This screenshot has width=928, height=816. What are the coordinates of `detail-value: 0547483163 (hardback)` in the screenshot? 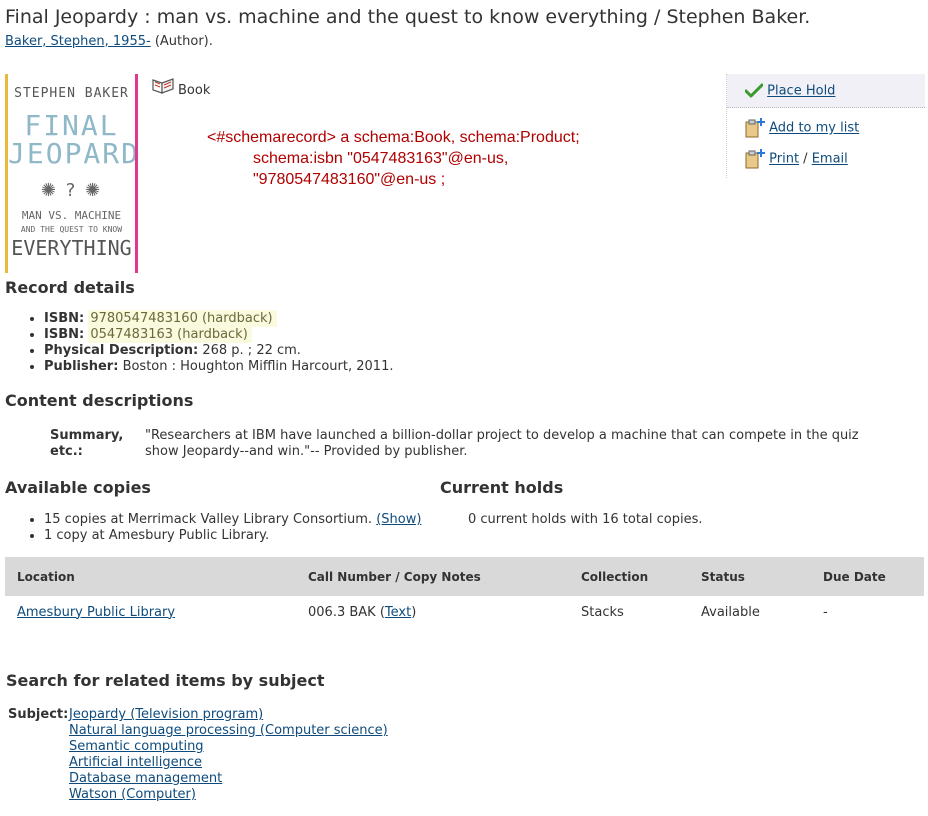 It's located at (170, 334).